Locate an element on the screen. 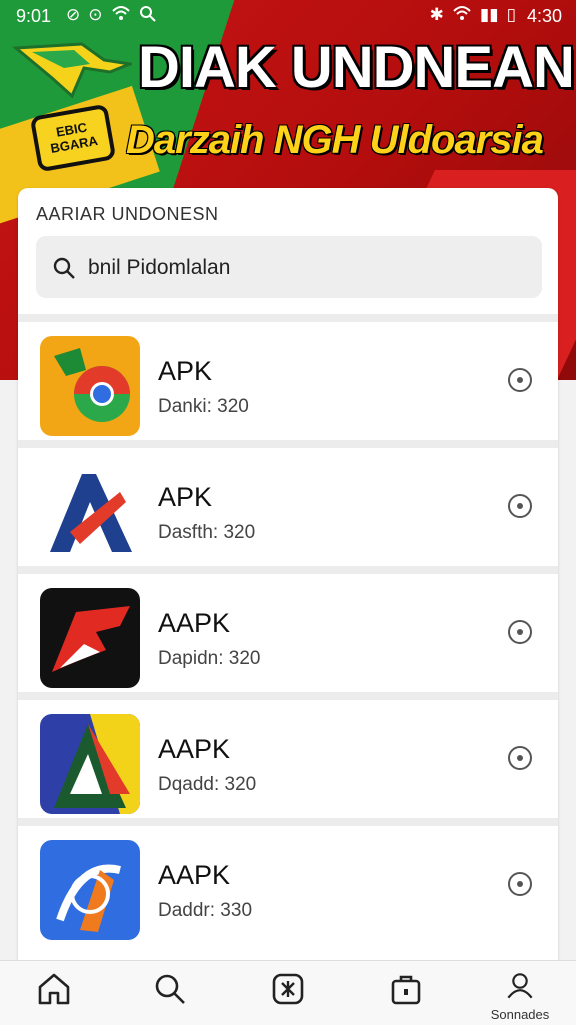 Image resolution: width=576 pixels, height=1025 pixels. nav-home is located at coordinates (54, 997).